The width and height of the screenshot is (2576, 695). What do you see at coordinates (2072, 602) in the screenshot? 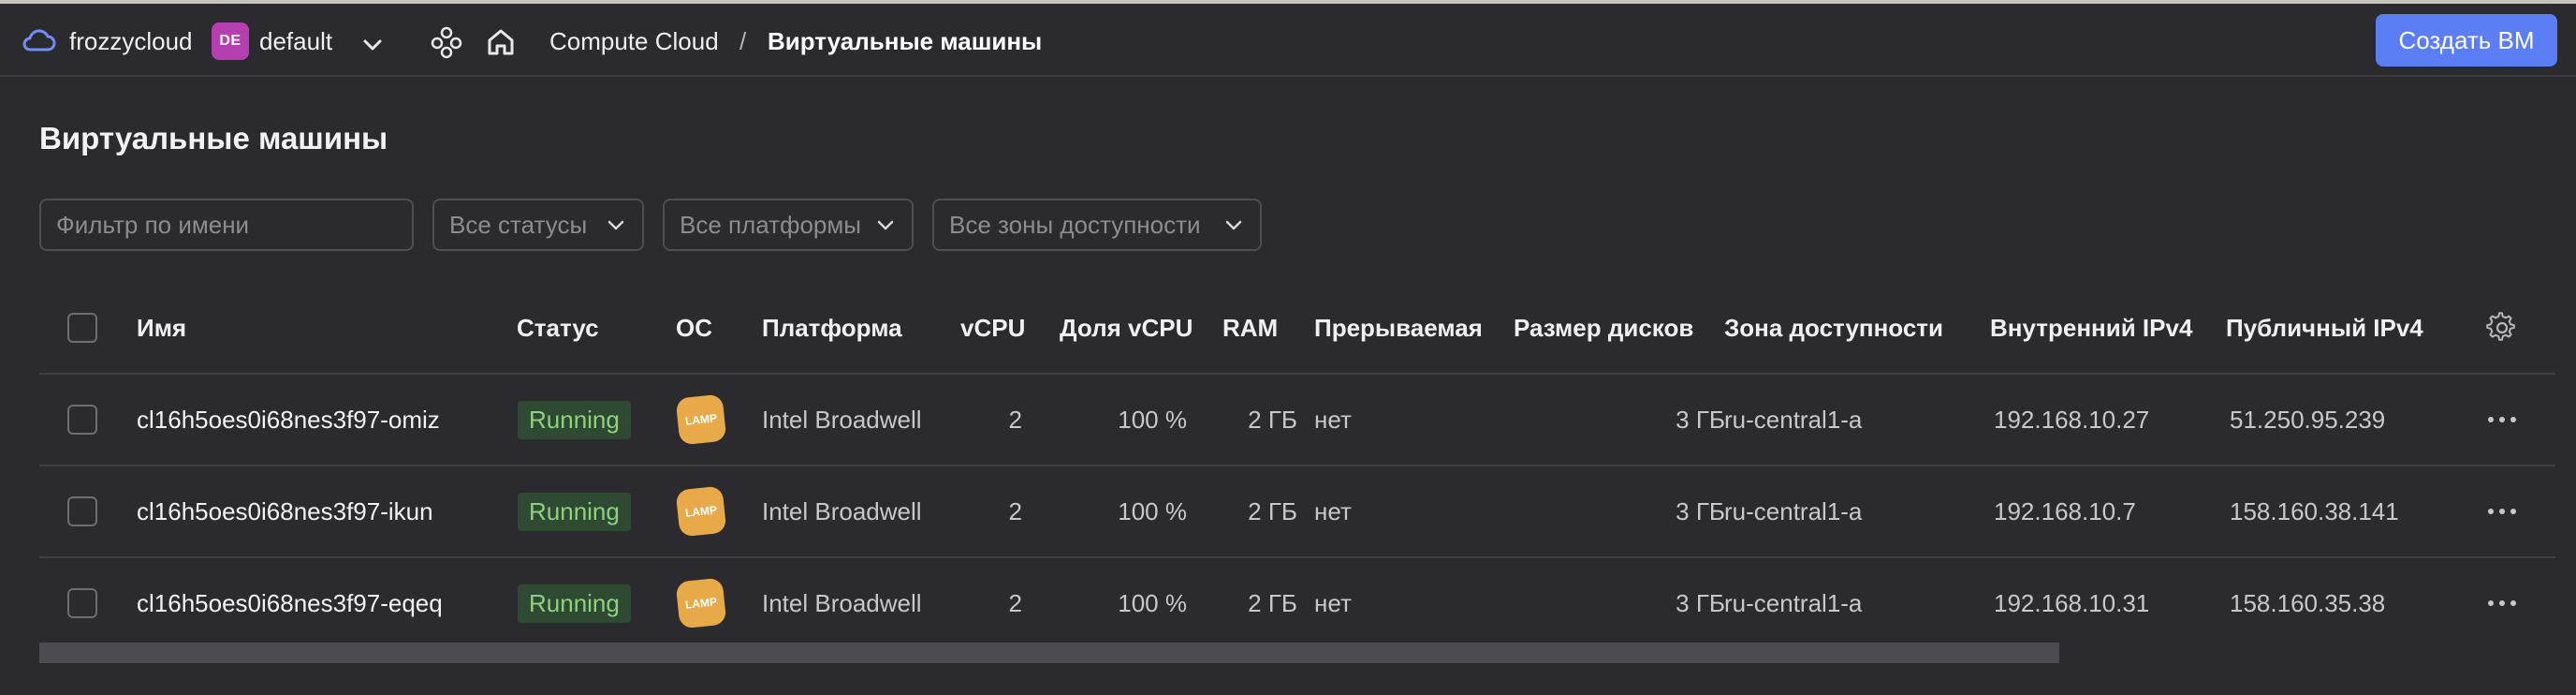
I see `internal-ip-cell: 192.168.10.31` at bounding box center [2072, 602].